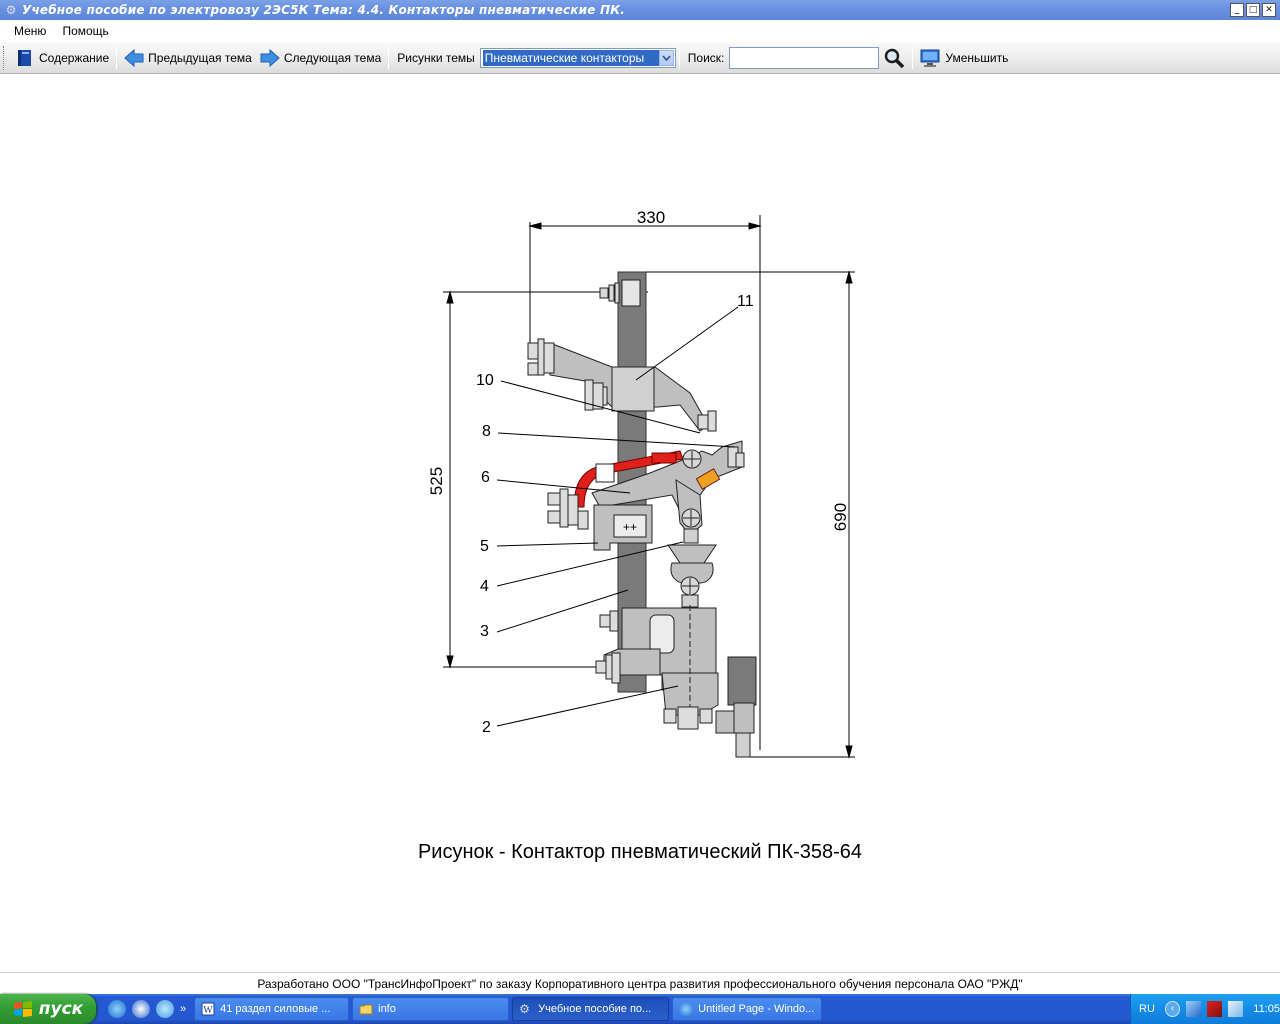 The height and width of the screenshot is (1024, 1280). What do you see at coordinates (570, 57) in the screenshot?
I see `figures-select-value: Пневматические контакторы` at bounding box center [570, 57].